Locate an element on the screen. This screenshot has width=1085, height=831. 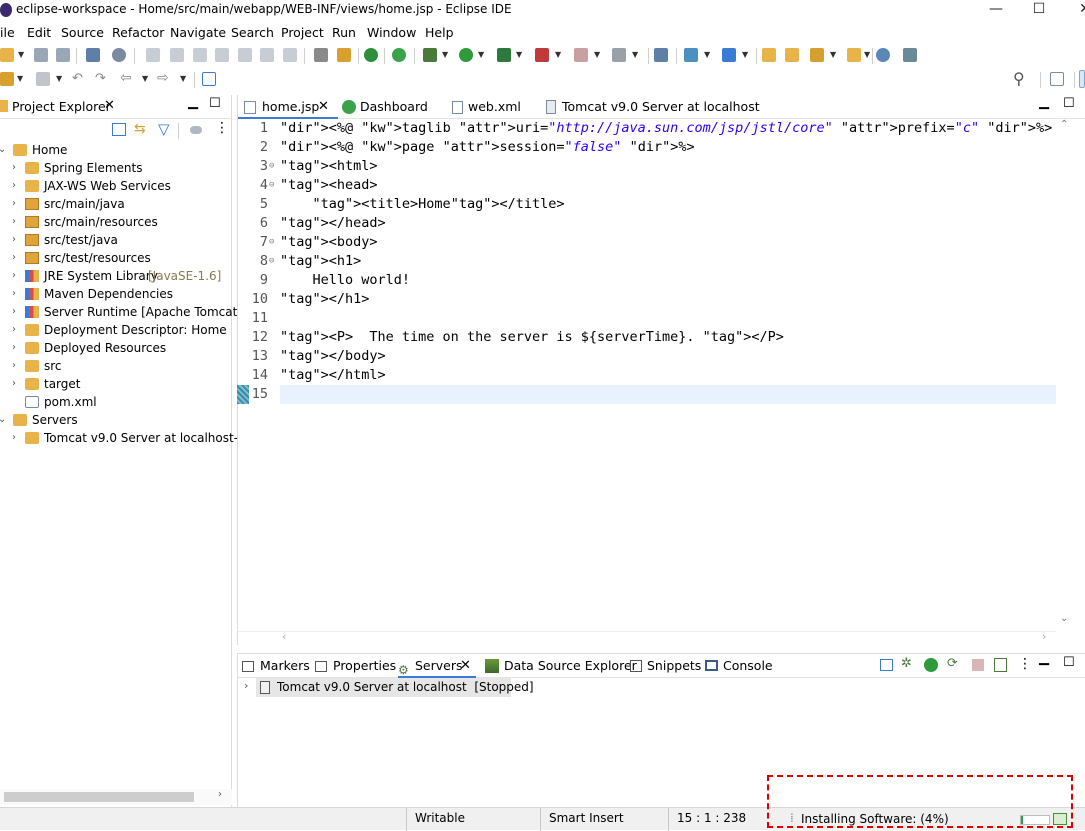
new-java-project-icon is located at coordinates (691, 55).